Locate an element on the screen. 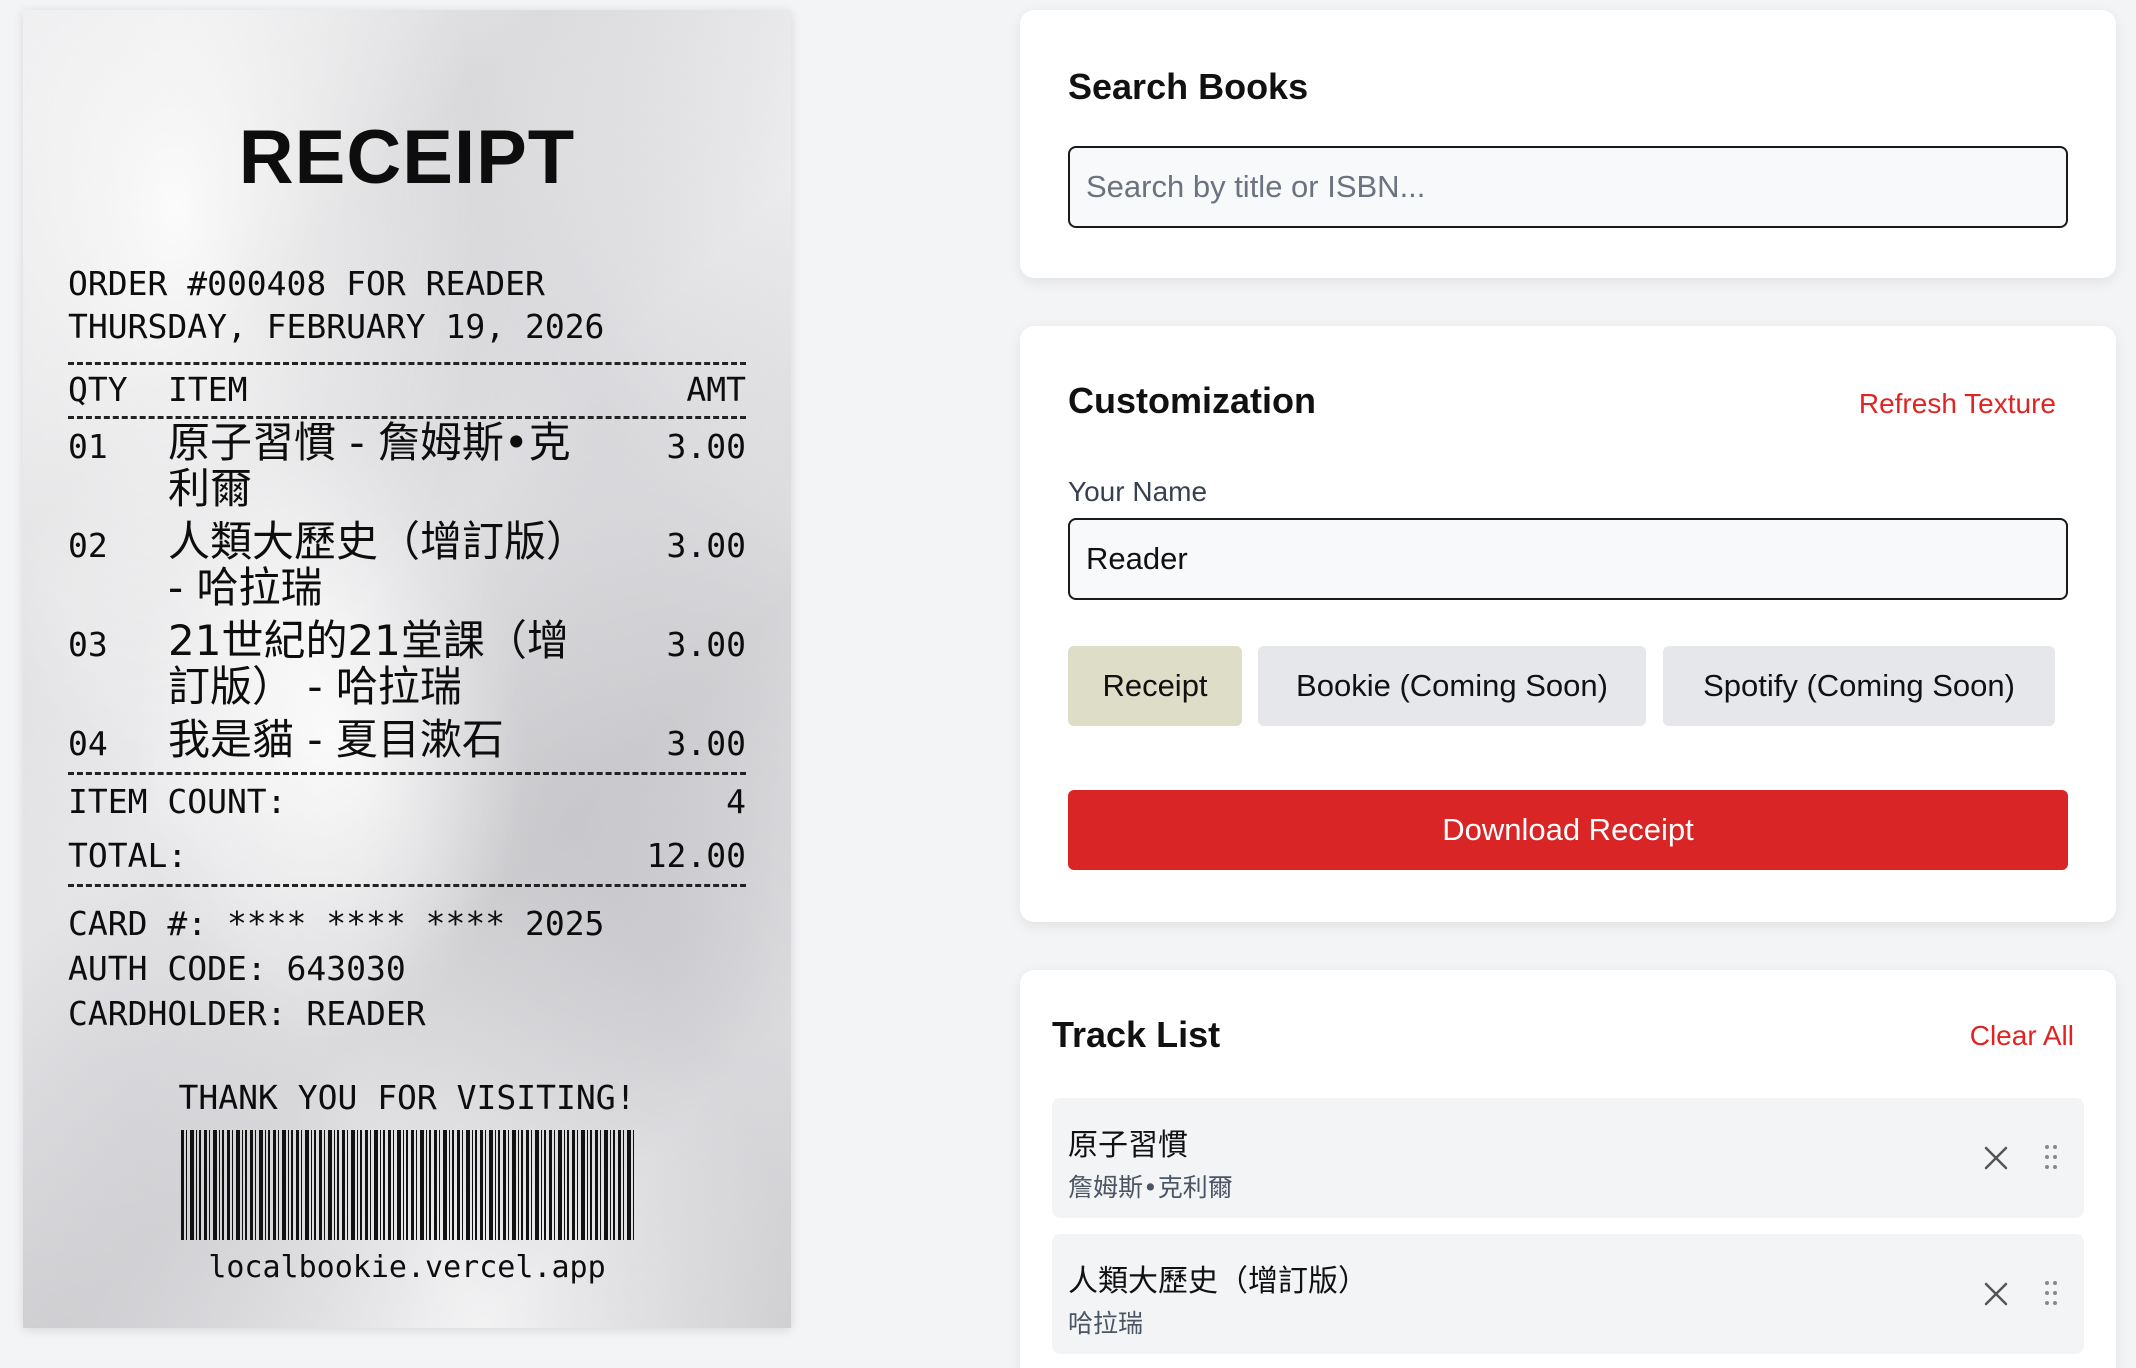  receipt-item-name: 21世紀的21堂課（增訂版） - 哈拉瑞 is located at coordinates (368, 663).